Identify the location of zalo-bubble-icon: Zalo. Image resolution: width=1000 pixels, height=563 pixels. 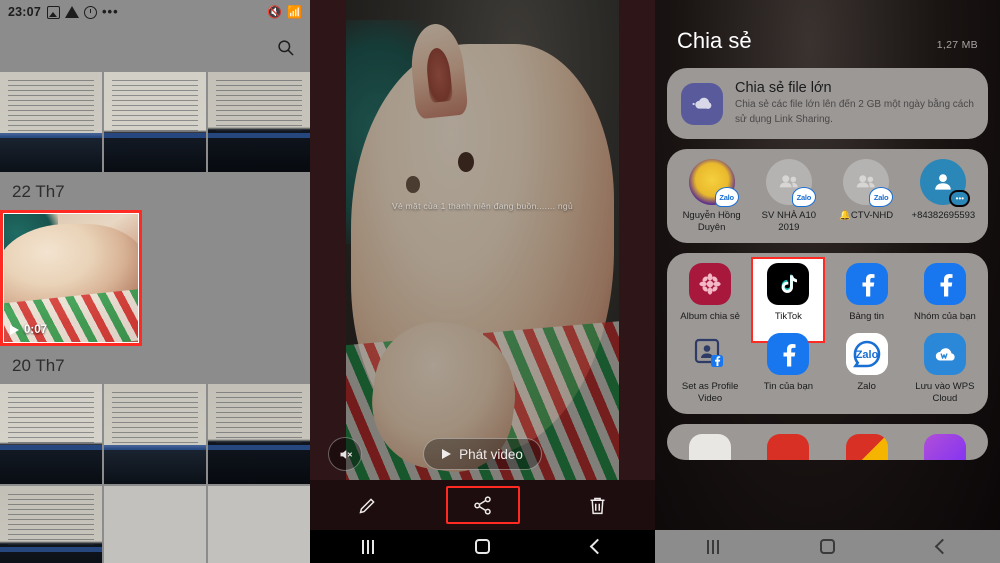
(866, 353).